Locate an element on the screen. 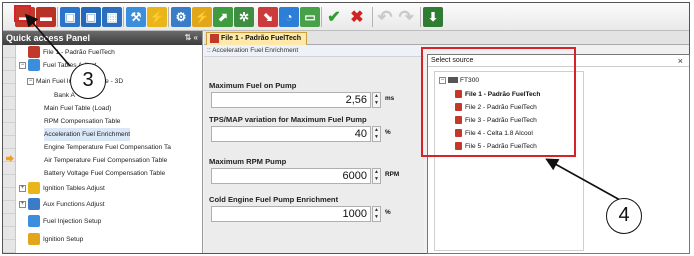 The height and width of the screenshot is (256, 694). tree-item: Ignition Setup is located at coordinates (55, 239).